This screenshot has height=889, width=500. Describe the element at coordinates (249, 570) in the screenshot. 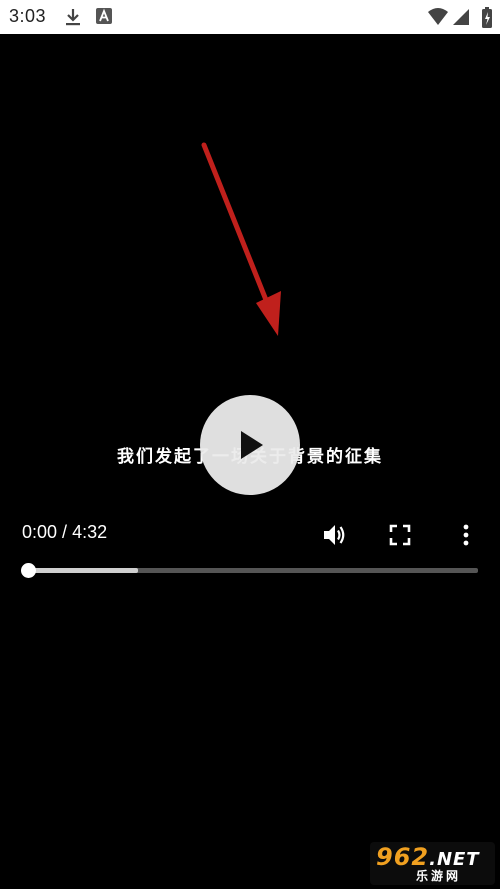

I see `progress-bar` at that location.